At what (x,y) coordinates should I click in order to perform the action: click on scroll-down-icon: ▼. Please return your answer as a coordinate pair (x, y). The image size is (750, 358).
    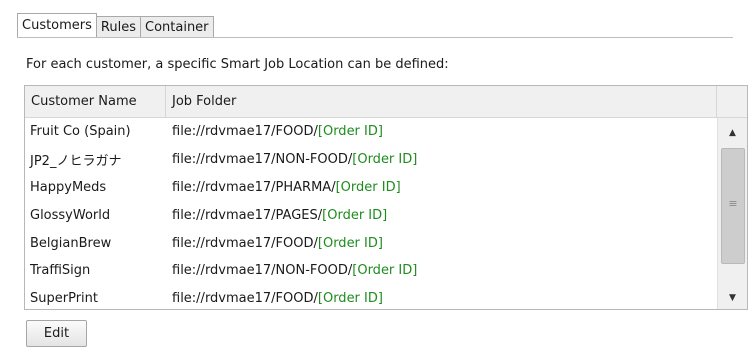
    Looking at the image, I should click on (732, 298).